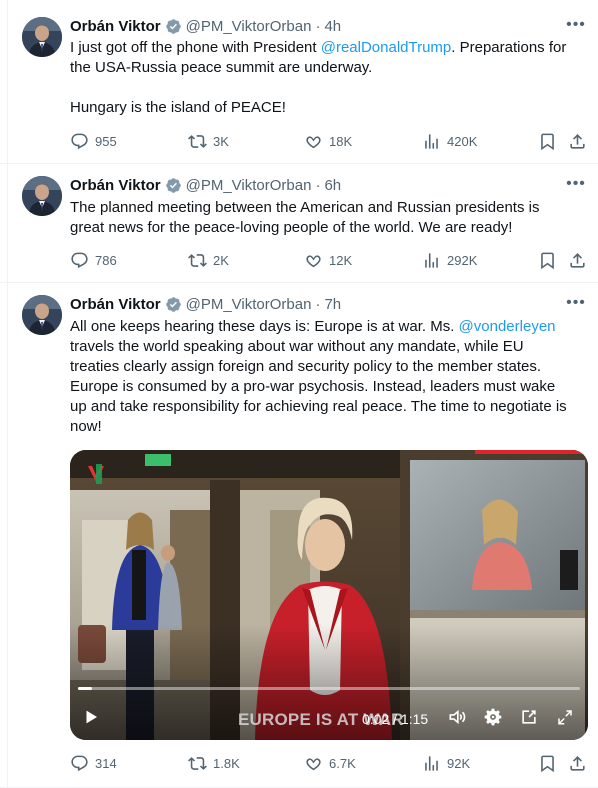 This screenshot has height=788, width=598. Describe the element at coordinates (332, 304) in the screenshot. I see `timestamp: 7h` at that location.